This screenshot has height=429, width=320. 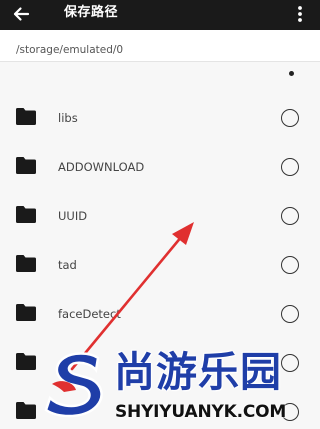 What do you see at coordinates (67, 265) in the screenshot?
I see `folder-name: tad` at bounding box center [67, 265].